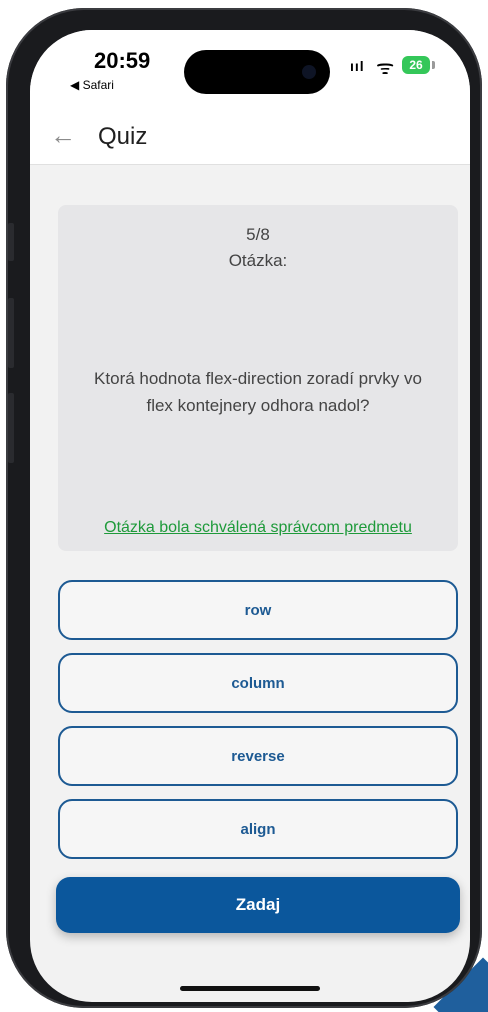 This screenshot has width=488, height=1012. I want to click on battery-level: 26, so click(416, 65).